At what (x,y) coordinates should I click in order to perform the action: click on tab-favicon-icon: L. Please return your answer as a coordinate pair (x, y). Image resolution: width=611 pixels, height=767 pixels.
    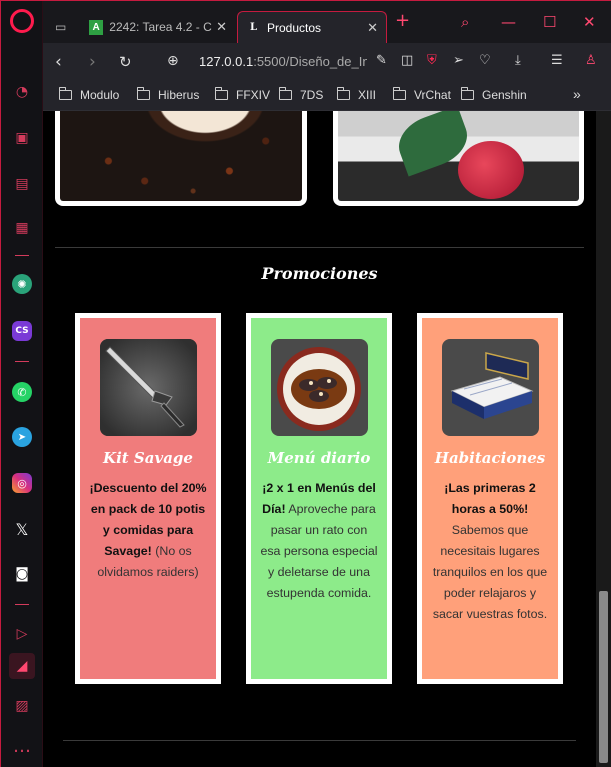
    Looking at the image, I should click on (253, 27).